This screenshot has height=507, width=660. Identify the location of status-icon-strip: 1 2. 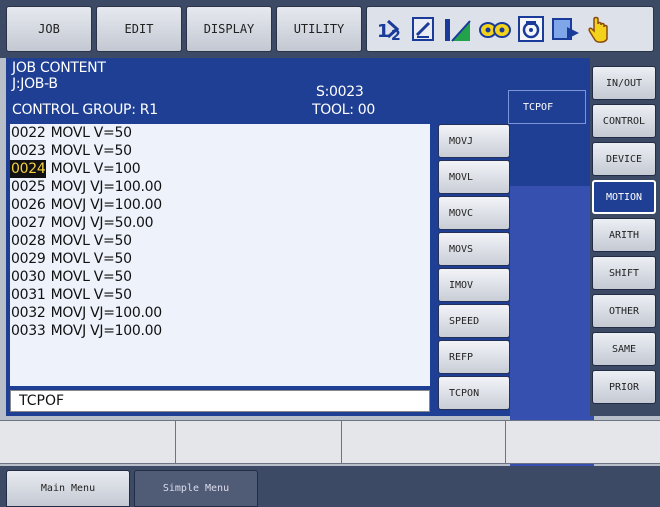
(510, 29).